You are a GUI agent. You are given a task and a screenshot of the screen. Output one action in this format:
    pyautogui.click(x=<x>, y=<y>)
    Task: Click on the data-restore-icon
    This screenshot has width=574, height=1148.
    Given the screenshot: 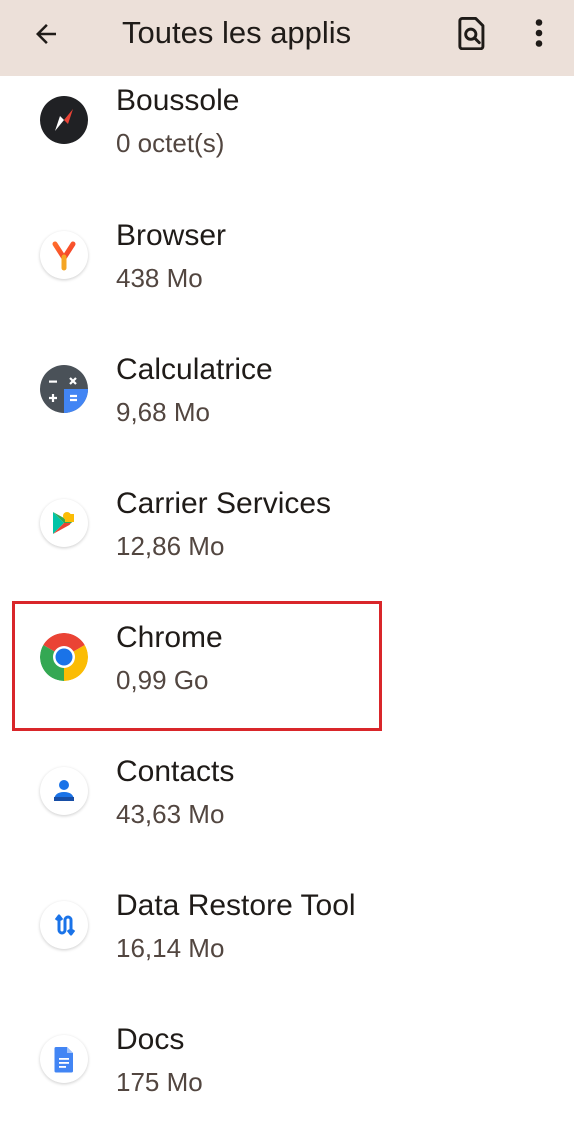 What is the action you would take?
    pyautogui.click(x=64, y=925)
    